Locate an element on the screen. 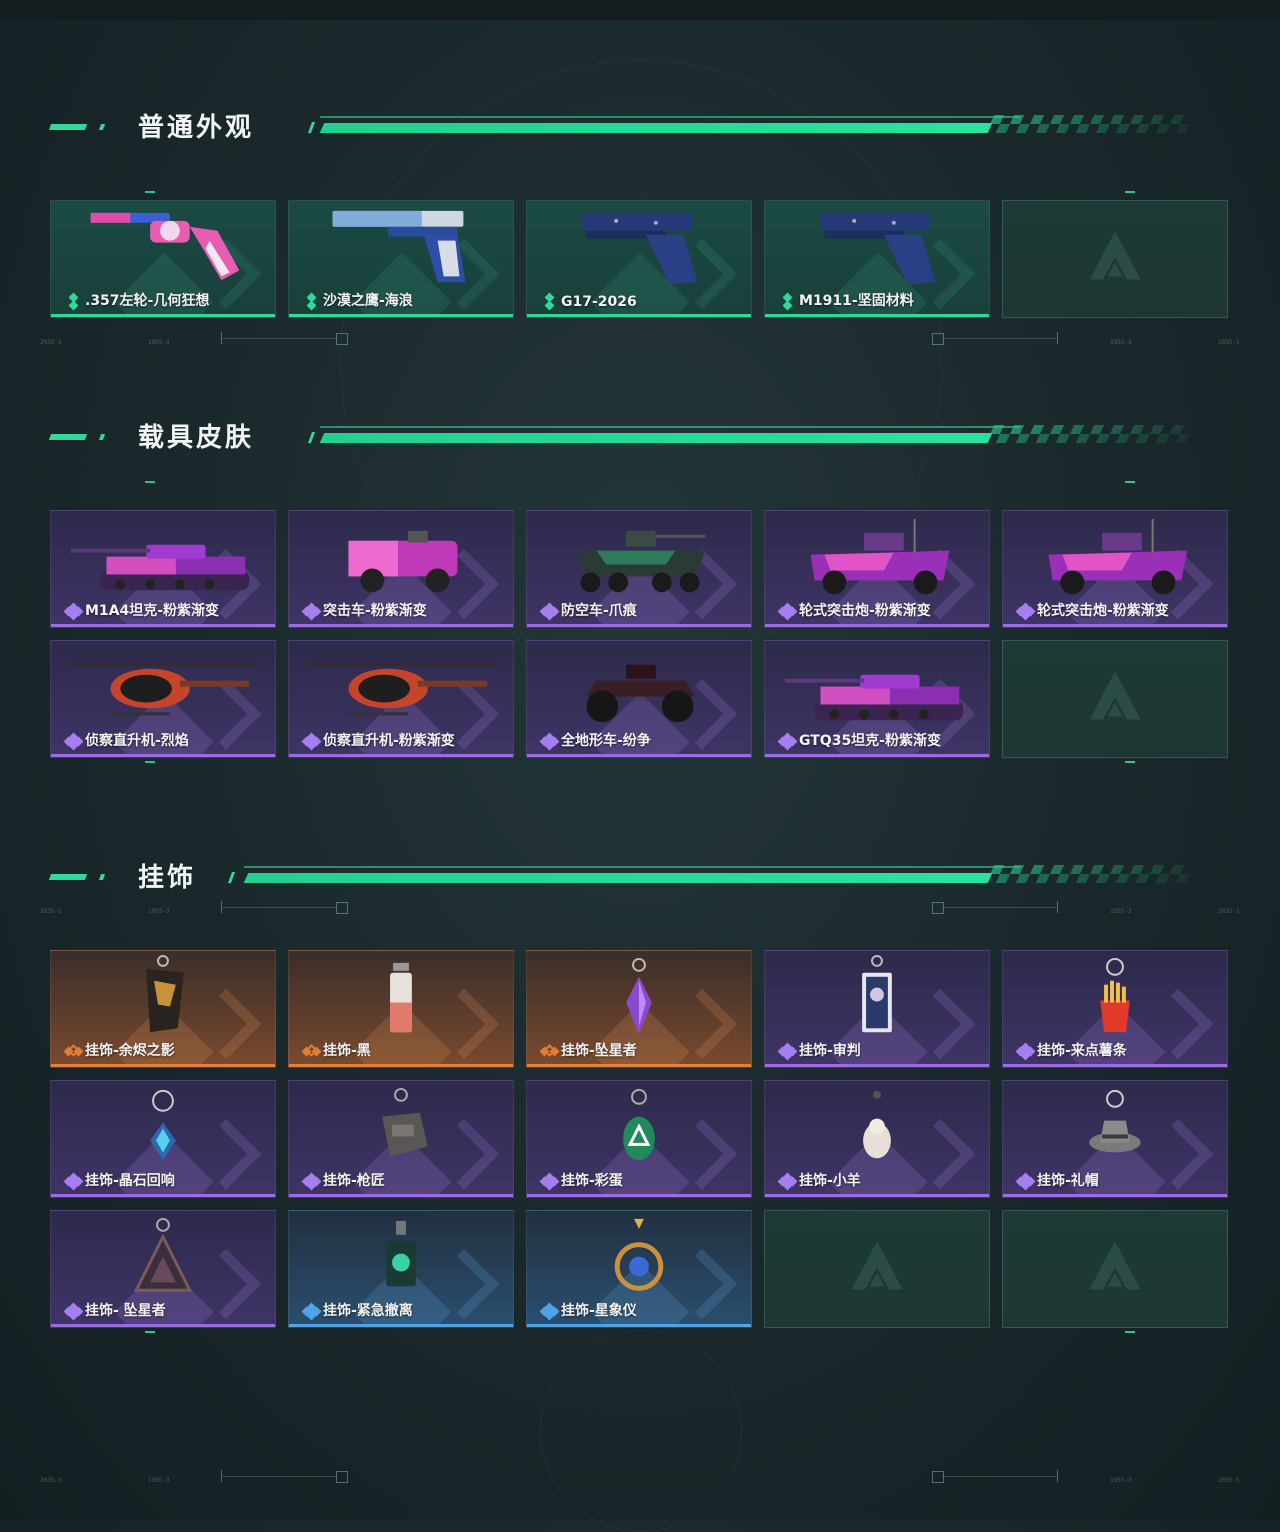 The height and width of the screenshot is (1532, 1280). item-label: 侦察直升机-粉紫渐变 is located at coordinates (389, 741).